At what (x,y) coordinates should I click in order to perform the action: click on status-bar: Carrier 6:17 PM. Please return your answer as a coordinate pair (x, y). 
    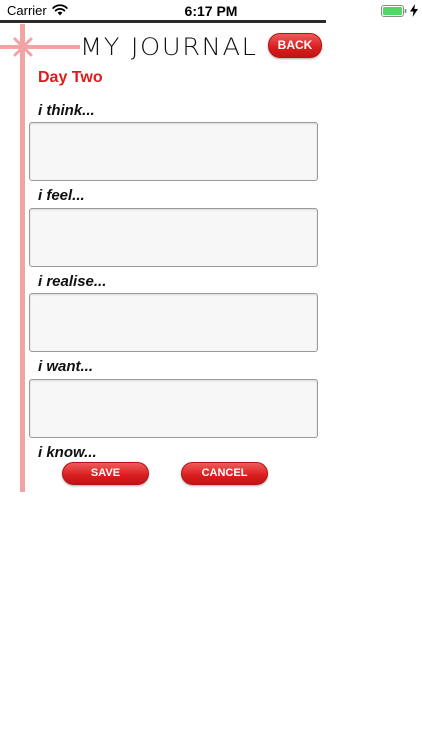
    Looking at the image, I should click on (211, 11).